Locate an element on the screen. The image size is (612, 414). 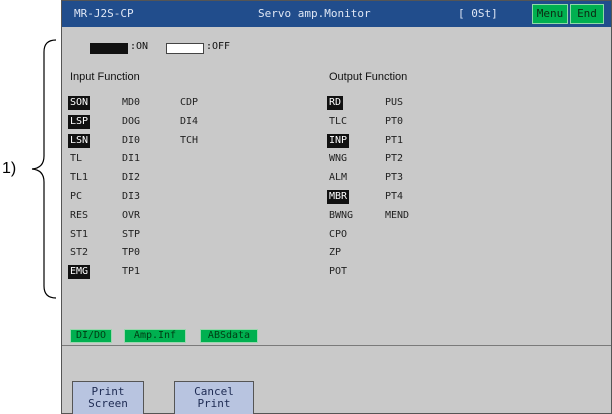
input-signal-tch: TCH is located at coordinates (189, 140).